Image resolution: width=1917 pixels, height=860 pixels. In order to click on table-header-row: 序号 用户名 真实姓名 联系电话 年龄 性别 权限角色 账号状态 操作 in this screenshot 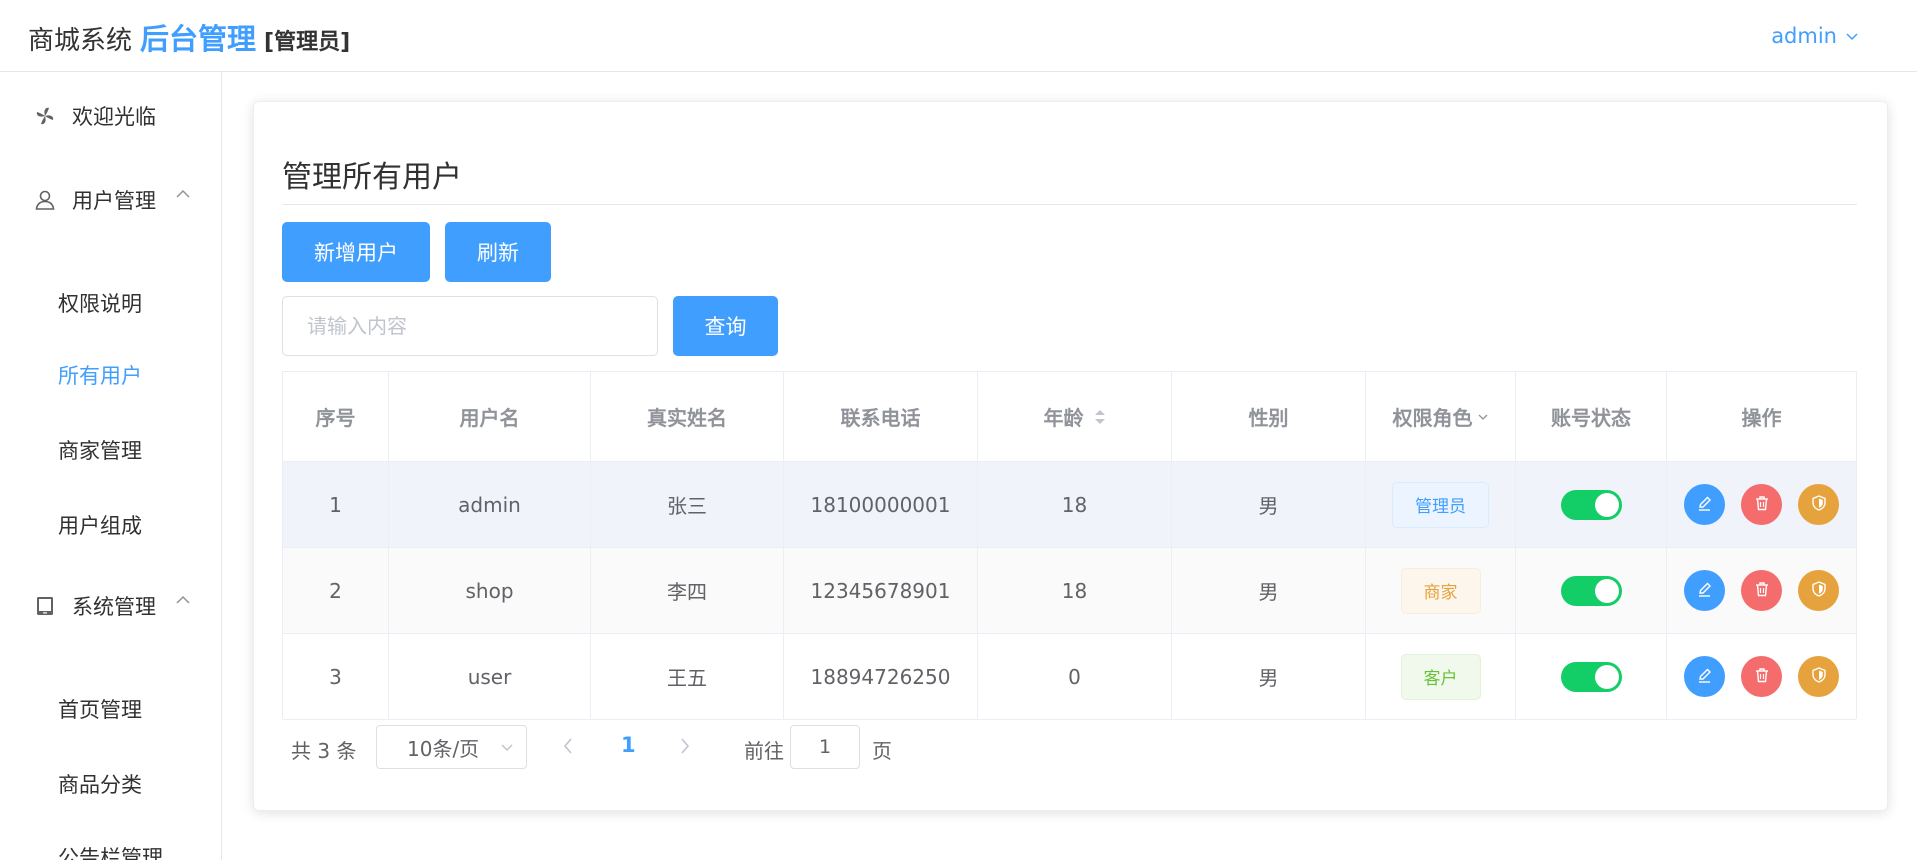, I will do `click(1069, 417)`.